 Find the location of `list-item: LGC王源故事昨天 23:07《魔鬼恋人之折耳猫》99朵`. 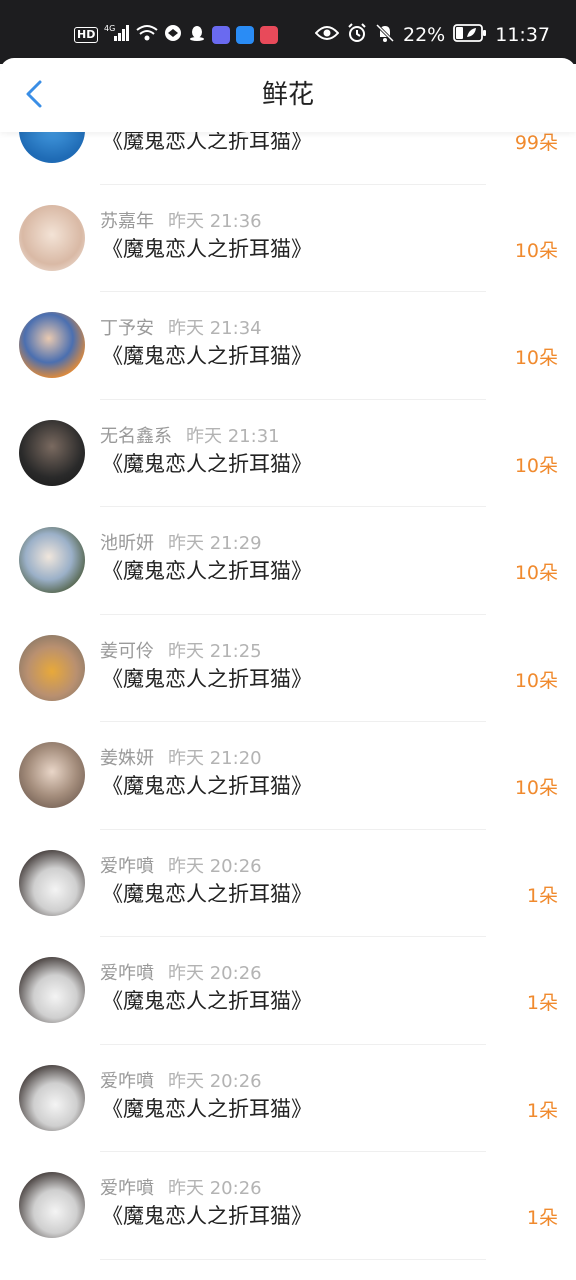

list-item: LGC王源故事昨天 23:07《魔鬼恋人之折耳猫》99朵 is located at coordinates (288, 158).